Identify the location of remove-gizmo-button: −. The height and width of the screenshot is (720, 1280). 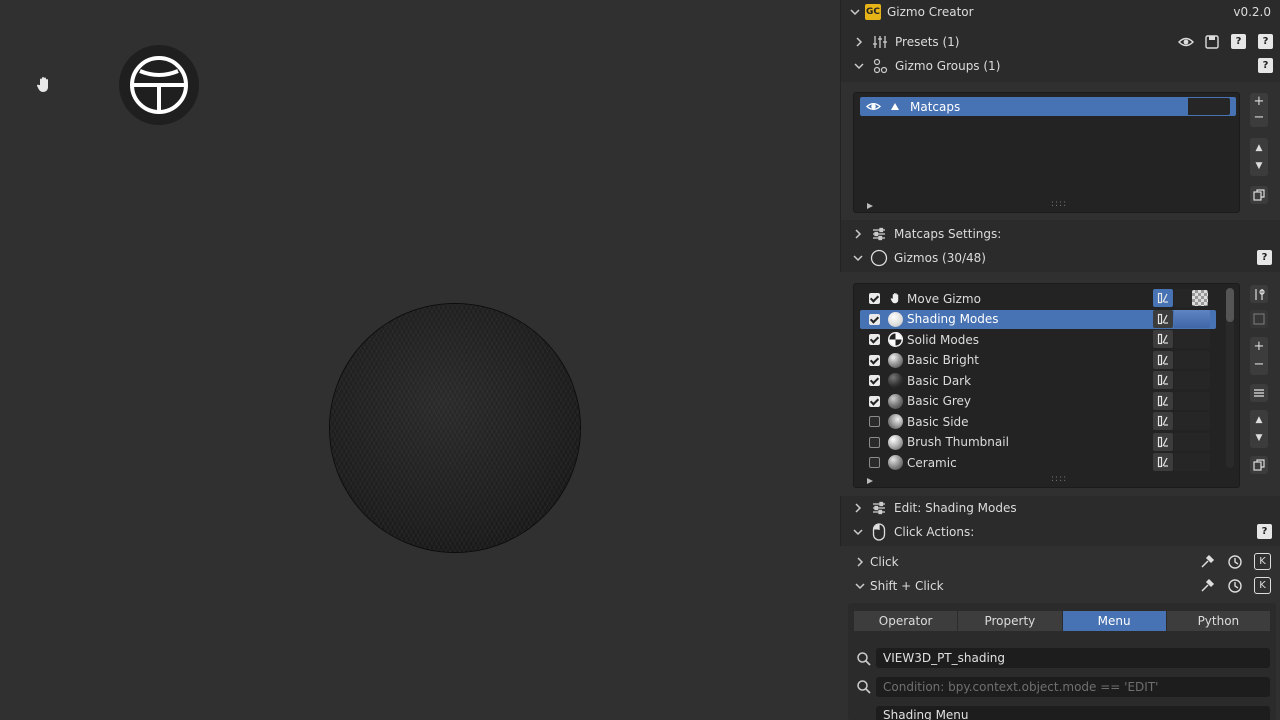
(1259, 365).